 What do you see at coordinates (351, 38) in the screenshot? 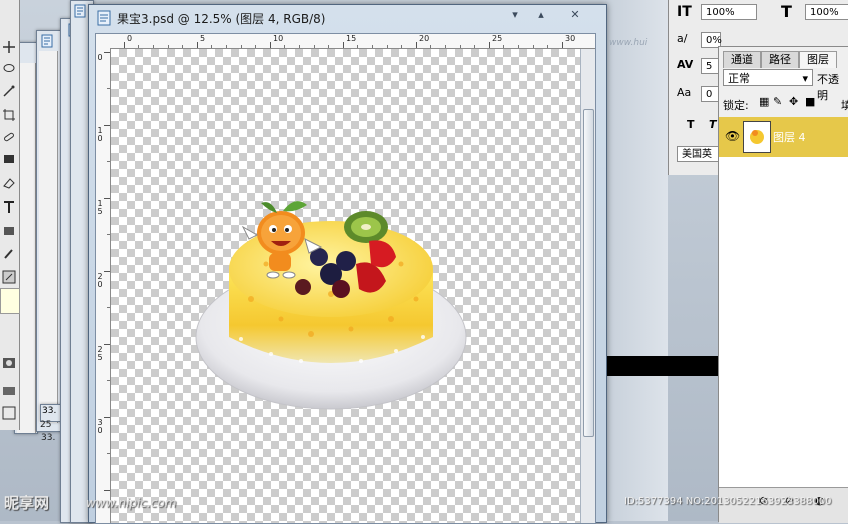
I see `ruler-label: 15` at bounding box center [351, 38].